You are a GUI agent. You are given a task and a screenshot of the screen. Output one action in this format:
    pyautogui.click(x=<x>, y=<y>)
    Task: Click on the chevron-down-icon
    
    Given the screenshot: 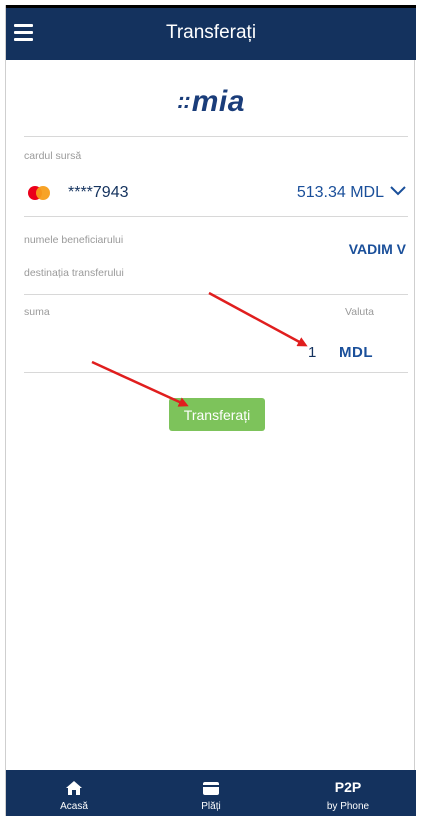 What is the action you would take?
    pyautogui.click(x=398, y=191)
    